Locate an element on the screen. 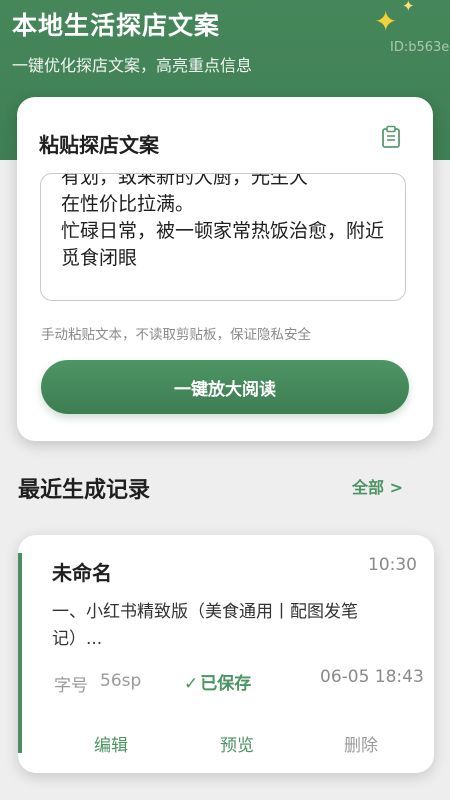 The image size is (450, 800). saved-status: ✓ 已保存 is located at coordinates (217, 681).